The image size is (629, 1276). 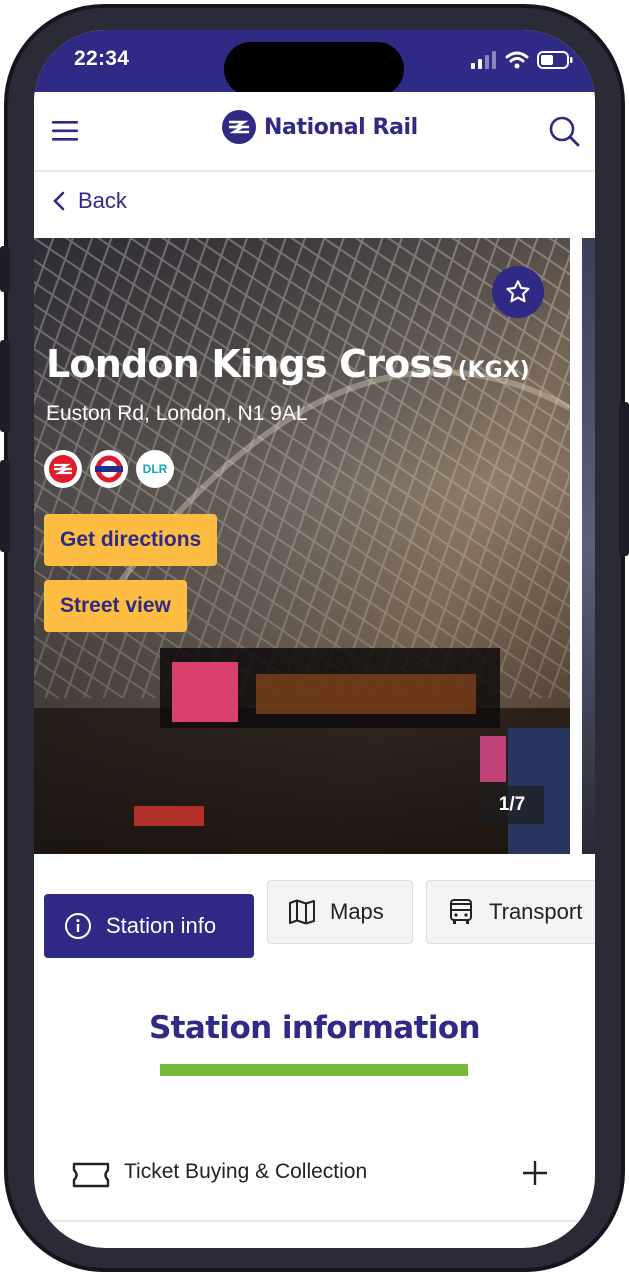 I want to click on info-icon, so click(x=78, y=926).